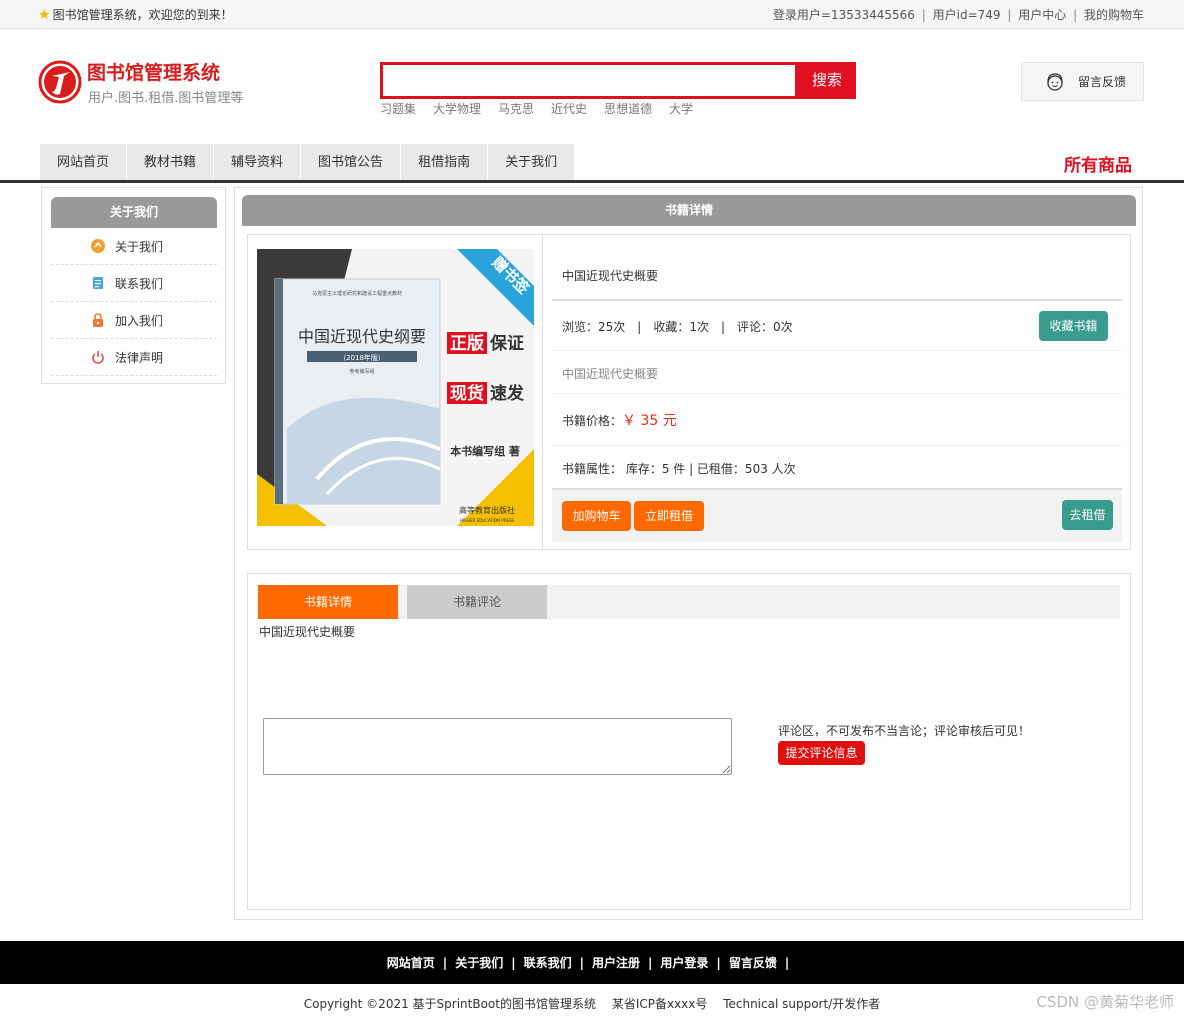 Image resolution: width=1184 pixels, height=1019 pixels. I want to click on hot-word-link: 思想道德, so click(628, 108).